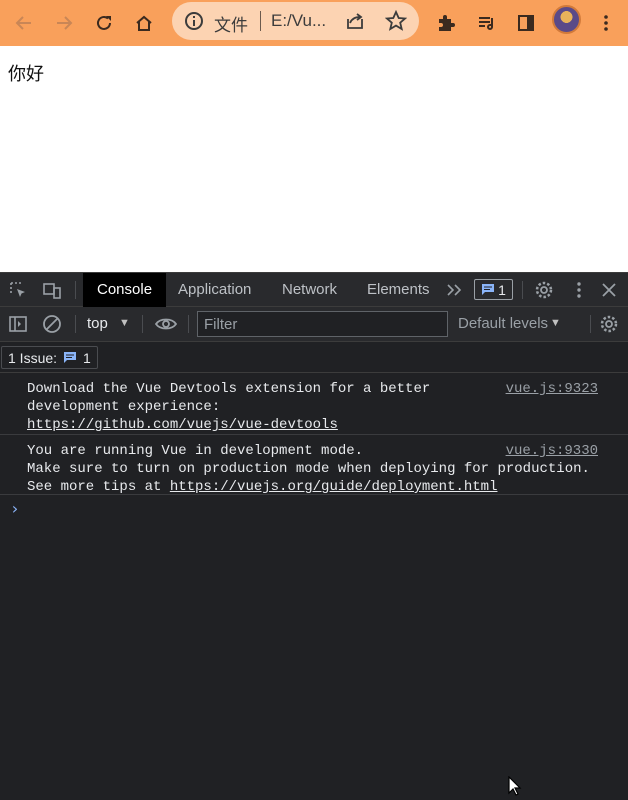 This screenshot has width=628, height=800. Describe the element at coordinates (26, 74) in the screenshot. I see `greeting-text: 你好` at that location.